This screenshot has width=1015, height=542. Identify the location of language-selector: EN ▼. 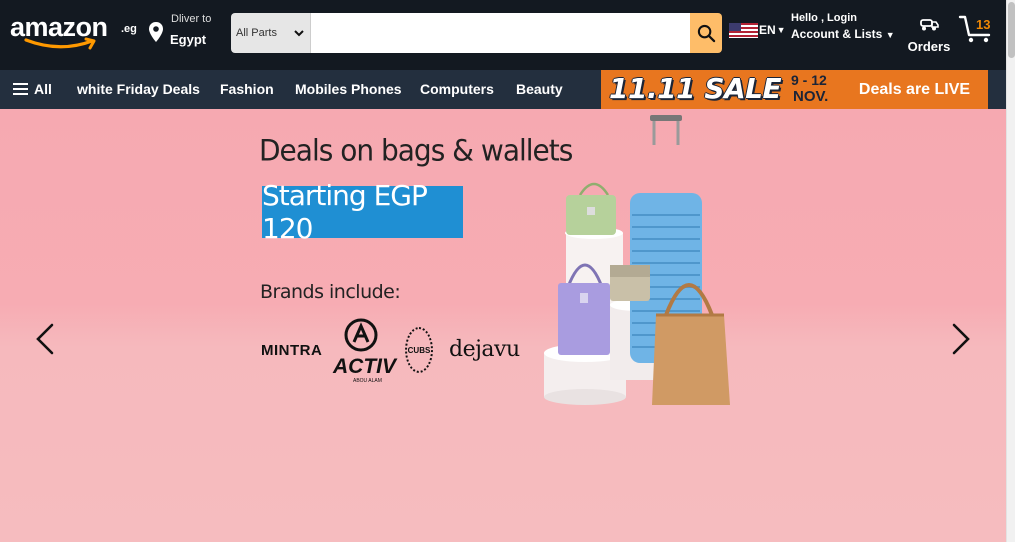
(758, 30).